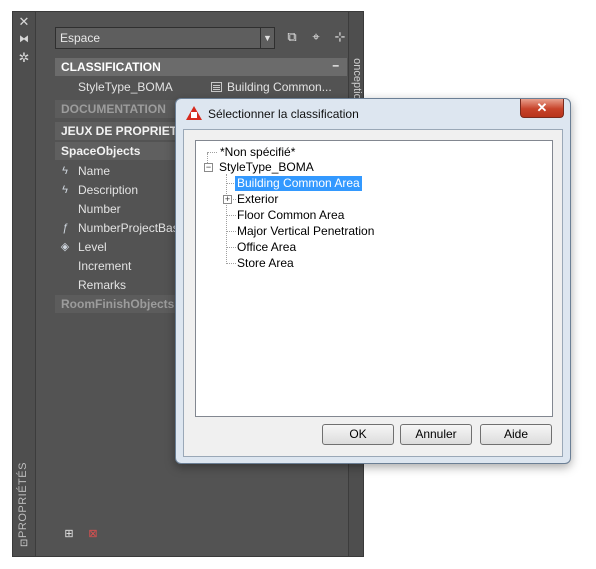 This screenshot has width=596, height=569. What do you see at coordinates (65, 247) in the screenshot?
I see `level-icon: ◈` at bounding box center [65, 247].